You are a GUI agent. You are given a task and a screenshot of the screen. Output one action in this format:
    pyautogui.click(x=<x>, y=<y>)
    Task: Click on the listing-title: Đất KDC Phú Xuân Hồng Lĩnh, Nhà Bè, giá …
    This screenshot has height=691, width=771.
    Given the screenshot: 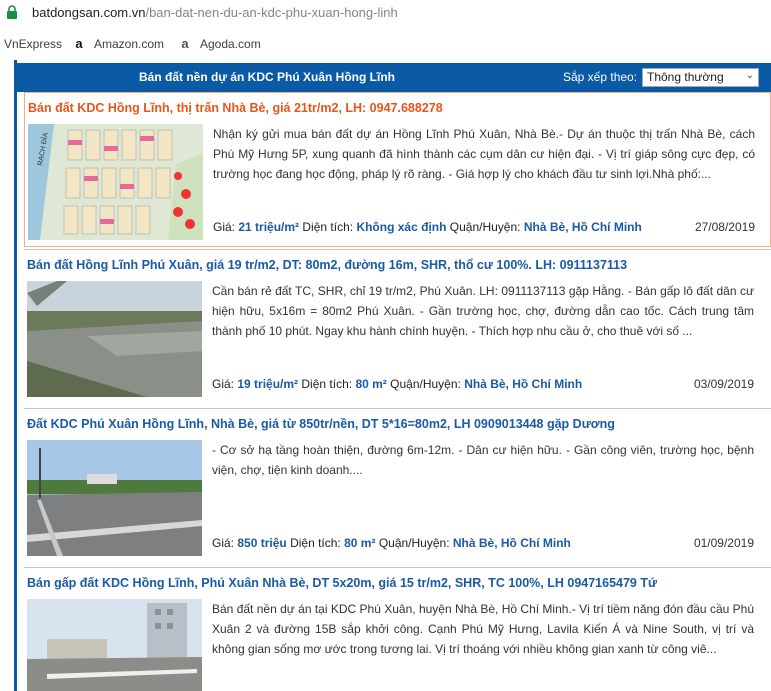 What is the action you would take?
    pyautogui.click(x=321, y=424)
    